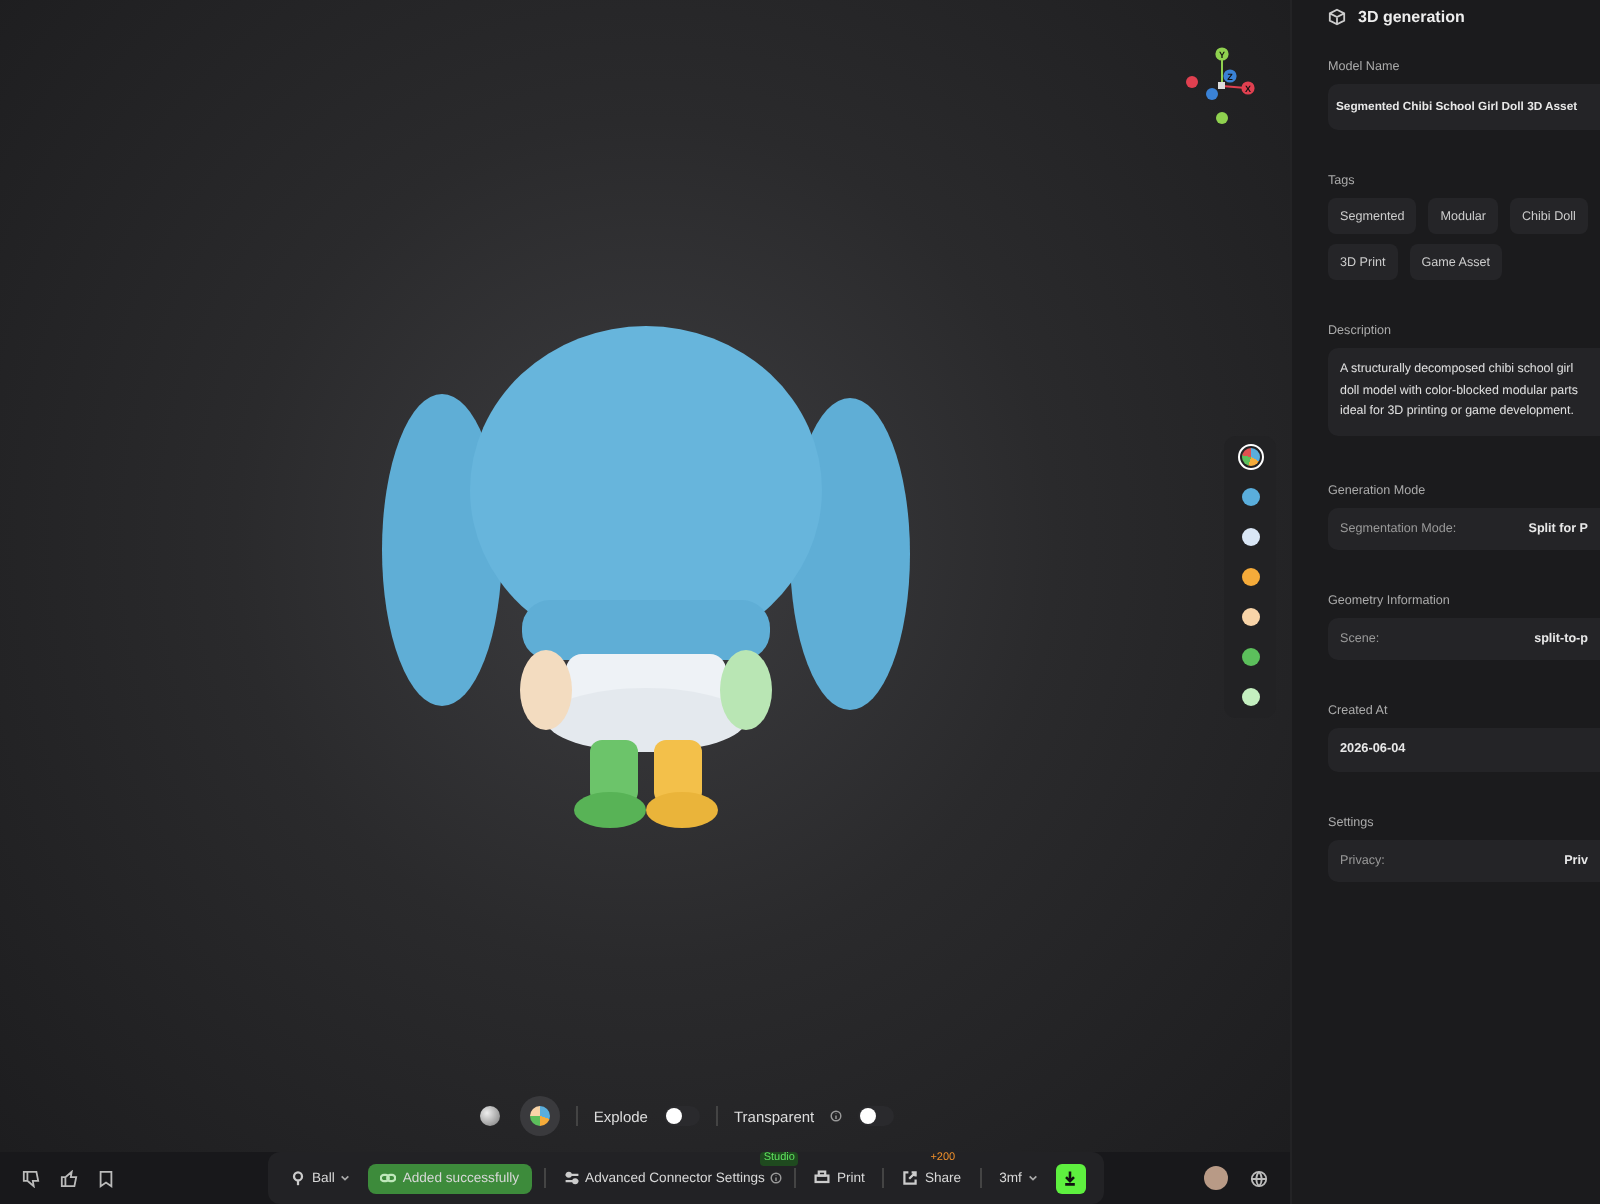 This screenshot has height=1204, width=1600. Describe the element at coordinates (1216, 1178) in the screenshot. I see `avatar-circle` at that location.